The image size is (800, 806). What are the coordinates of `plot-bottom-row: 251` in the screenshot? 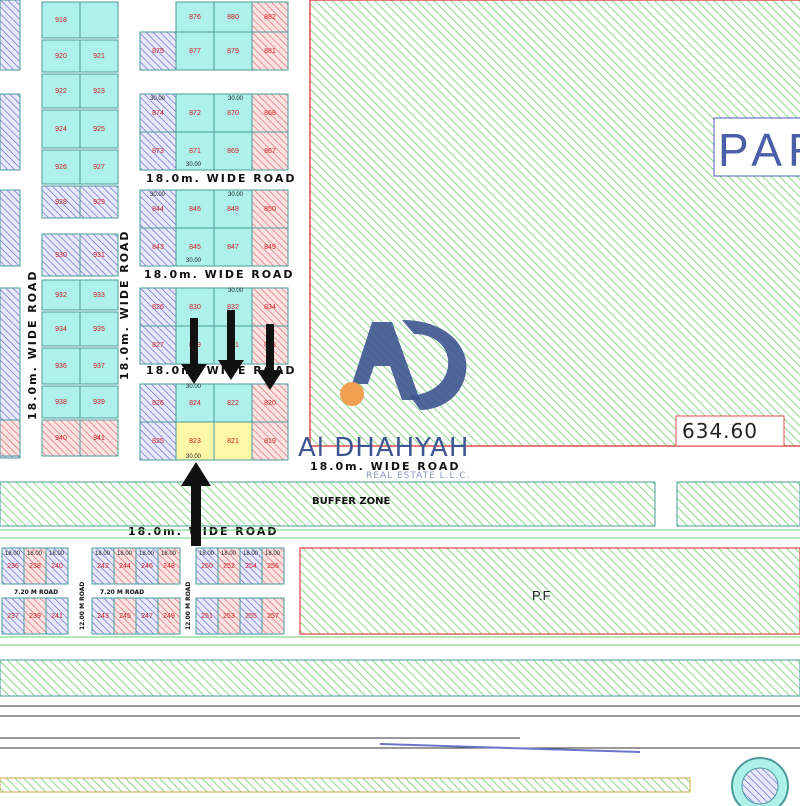 It's located at (207, 616).